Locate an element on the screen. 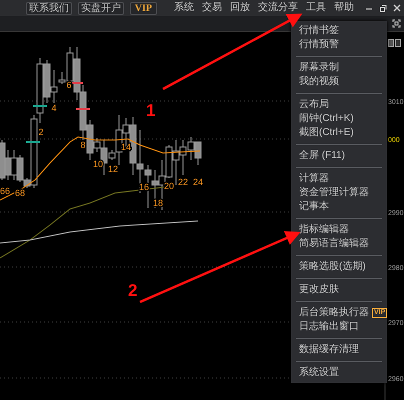  menu-item: 指标编辑器 is located at coordinates (324, 230).